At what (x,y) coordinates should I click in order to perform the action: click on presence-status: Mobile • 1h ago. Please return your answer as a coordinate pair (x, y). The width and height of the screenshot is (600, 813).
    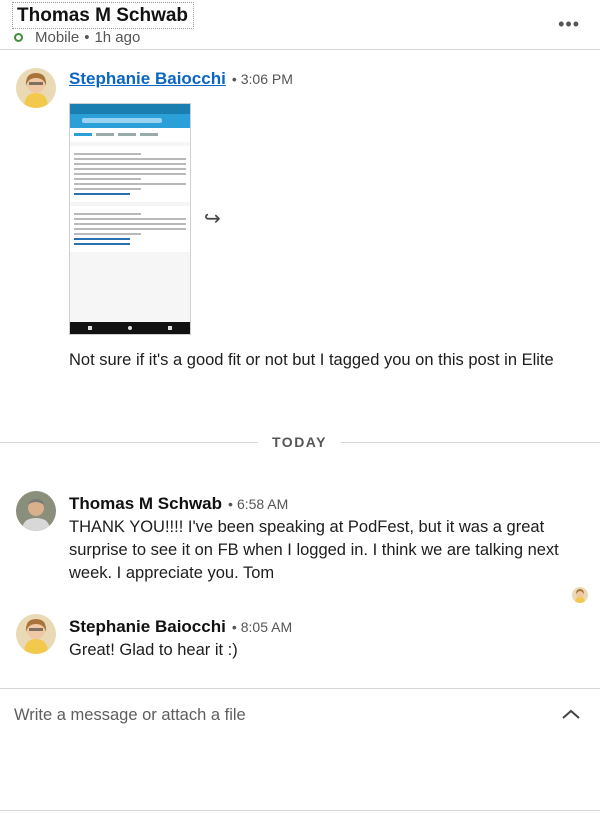
    Looking at the image, I should click on (77, 37).